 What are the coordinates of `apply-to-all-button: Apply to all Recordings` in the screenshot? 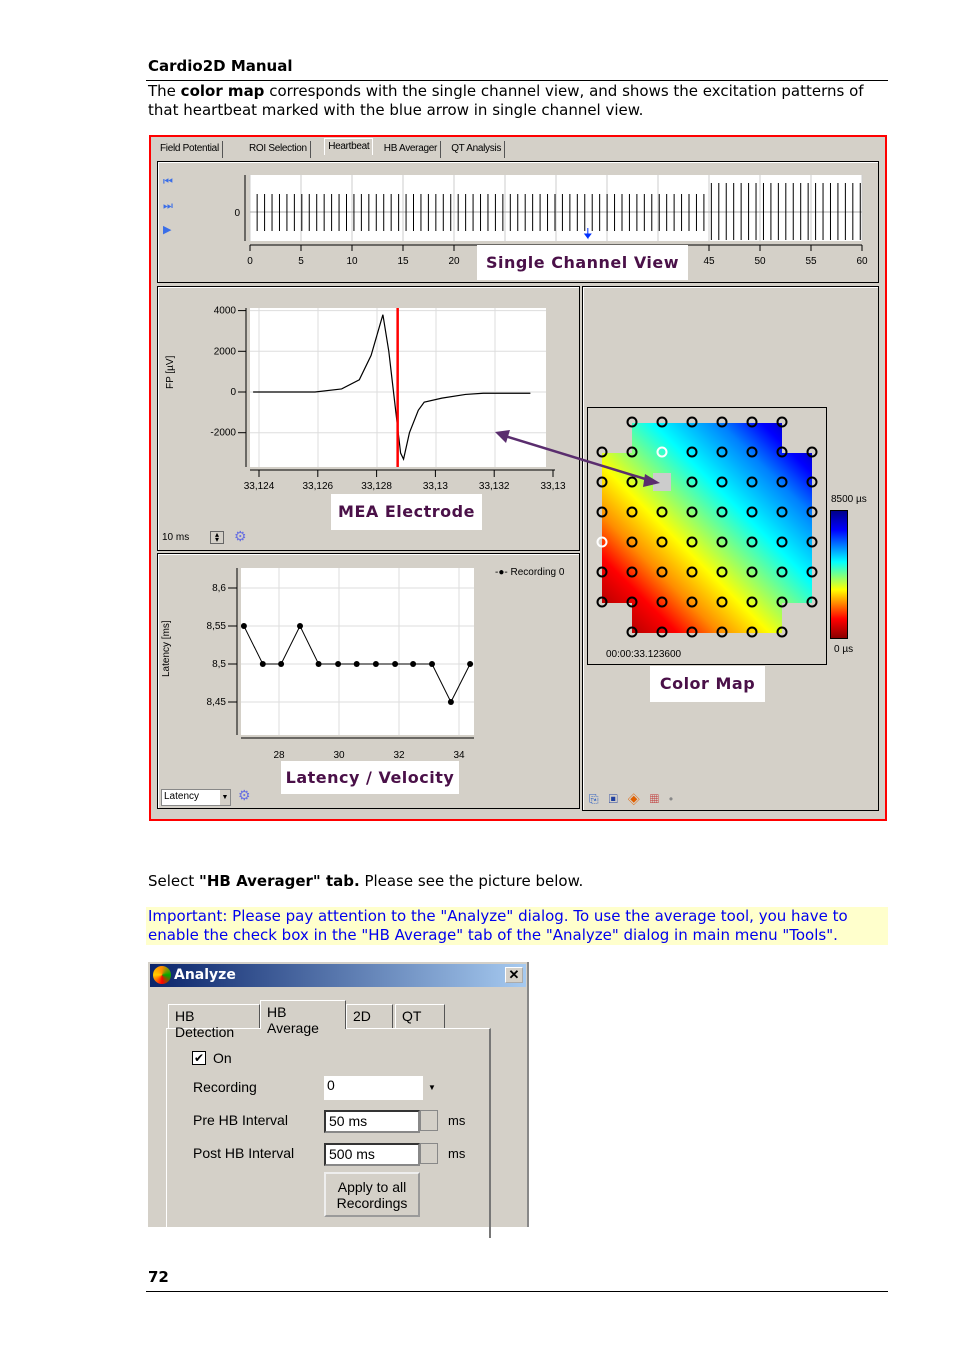 It's located at (372, 1194).